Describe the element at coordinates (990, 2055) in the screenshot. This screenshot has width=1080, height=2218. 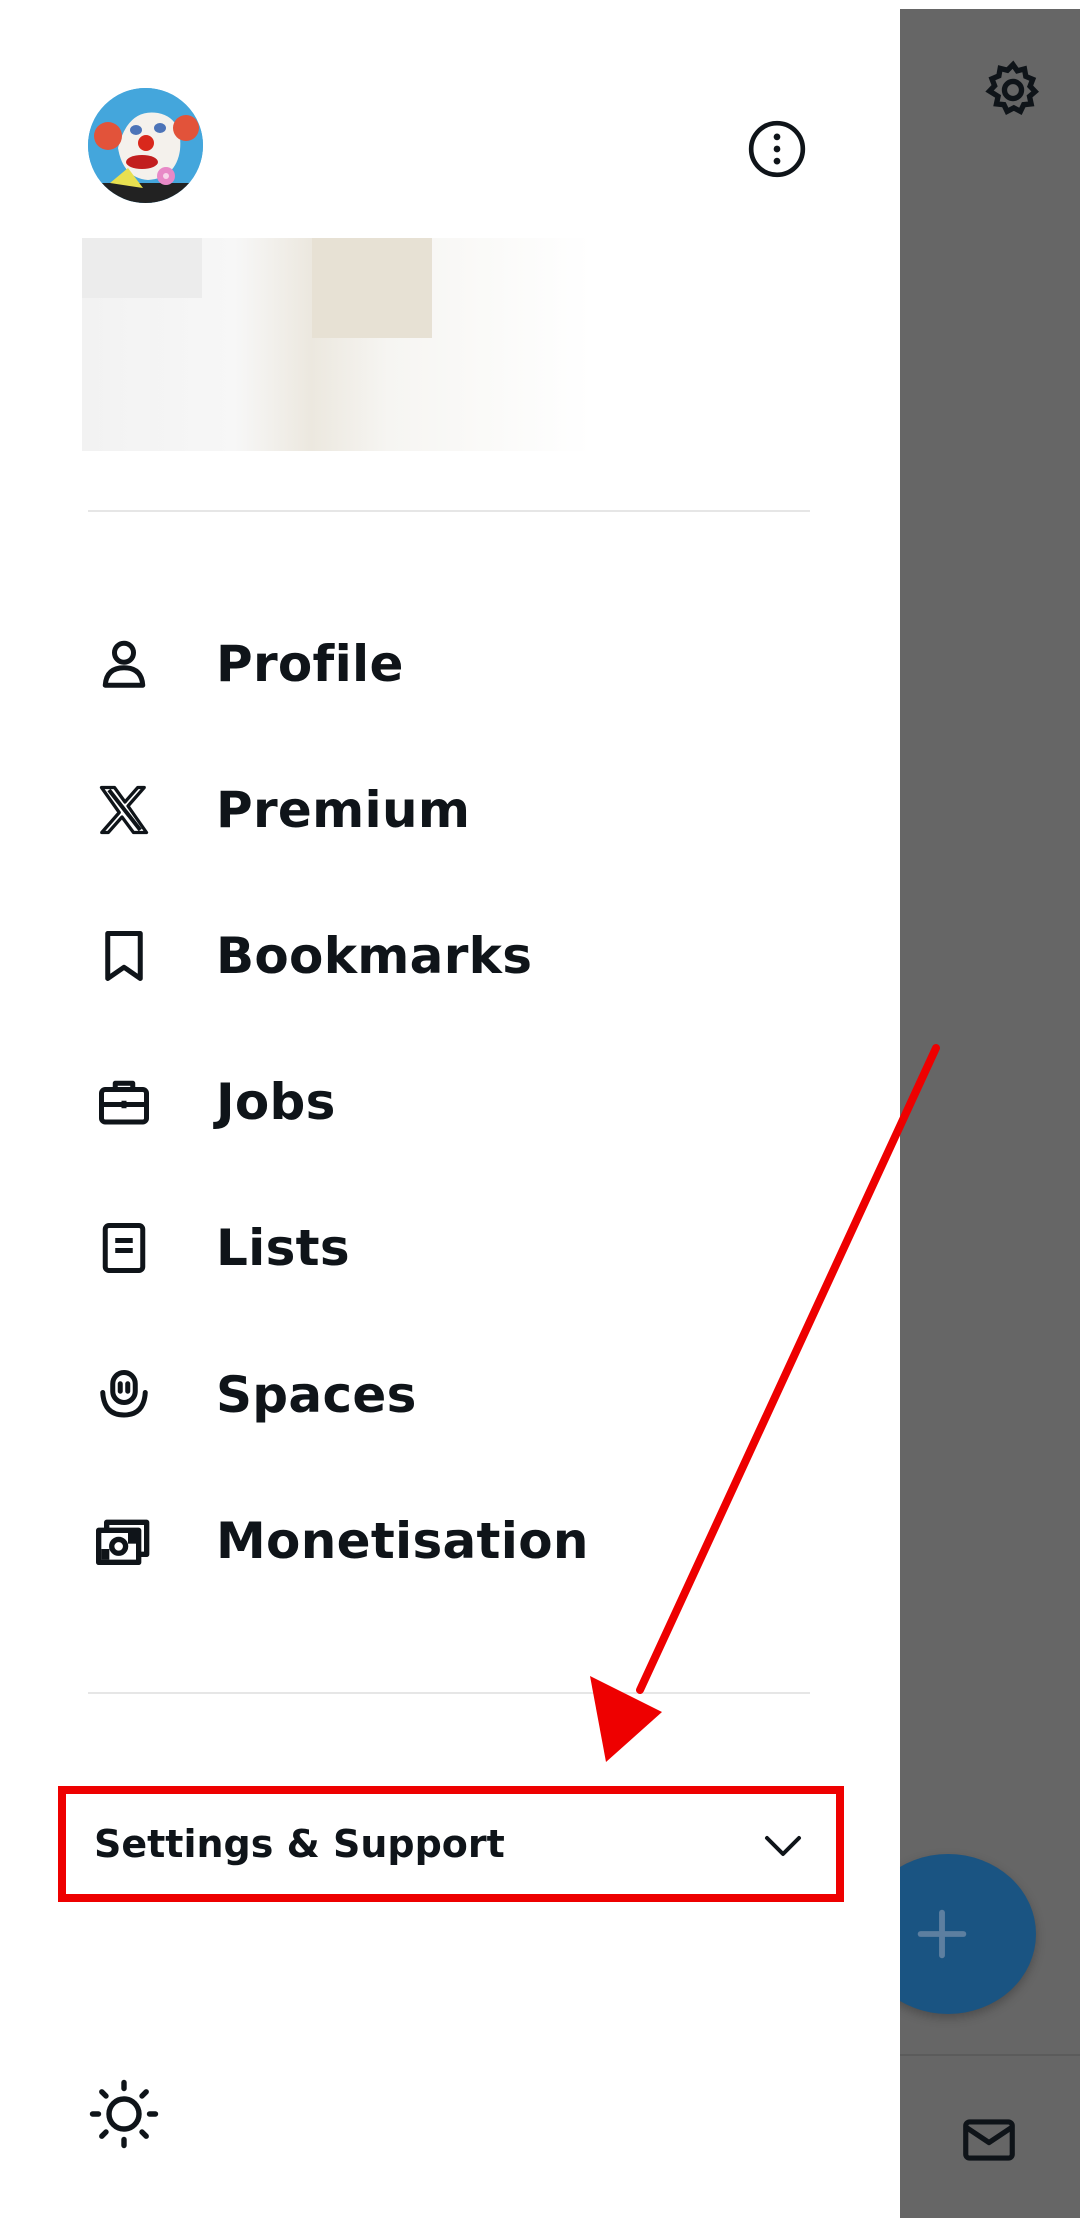
I see `bottom-nav-divider` at that location.